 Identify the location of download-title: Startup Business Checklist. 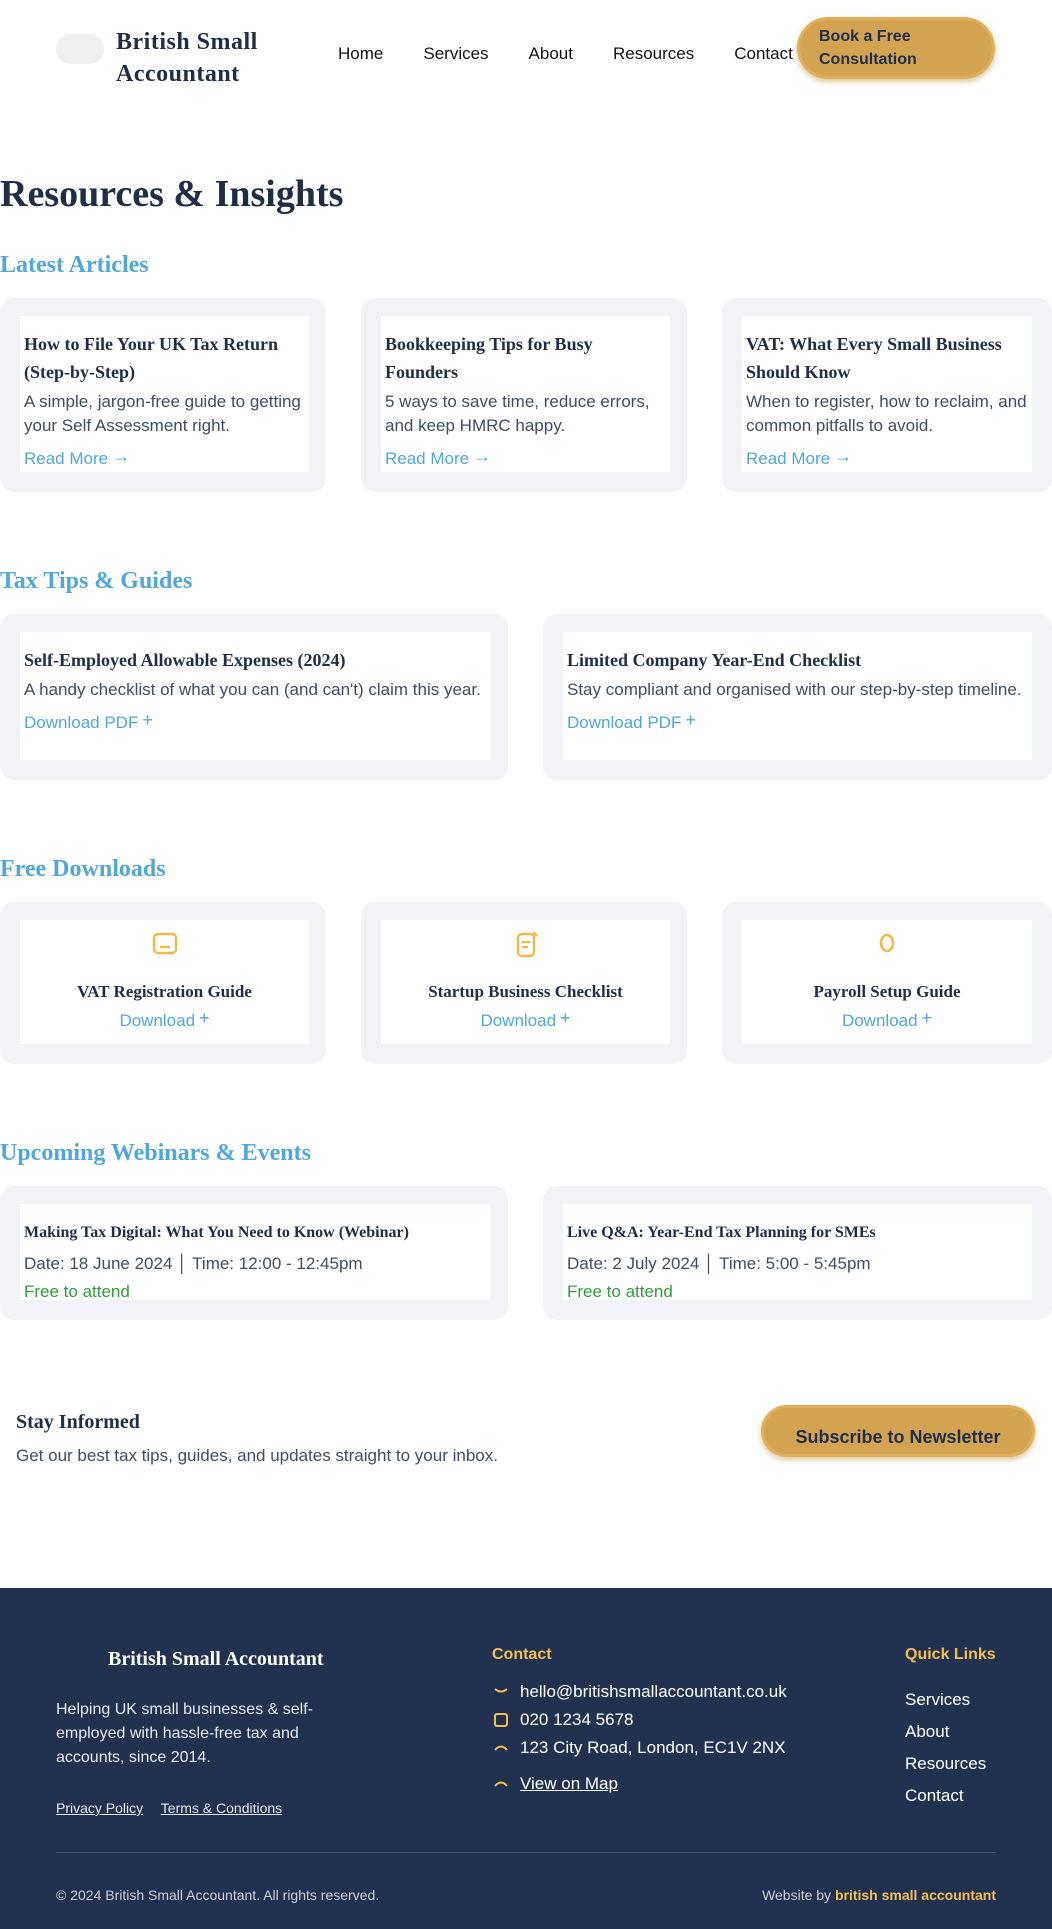
(525, 991).